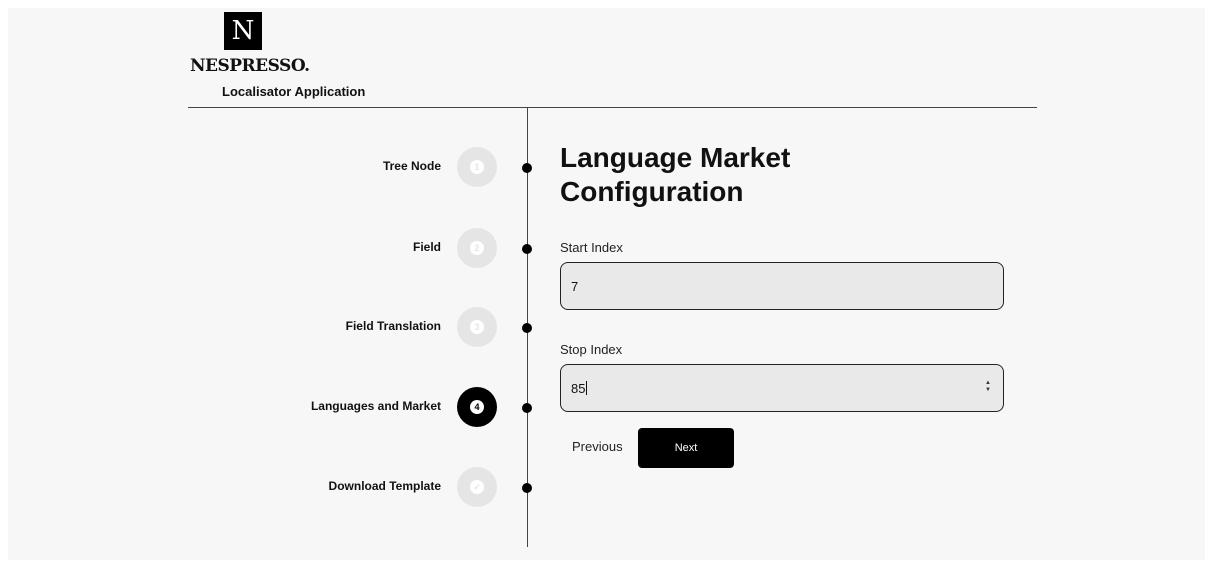 This screenshot has height=568, width=1213. What do you see at coordinates (362, 248) in the screenshot?
I see `step-field: Field 2` at bounding box center [362, 248].